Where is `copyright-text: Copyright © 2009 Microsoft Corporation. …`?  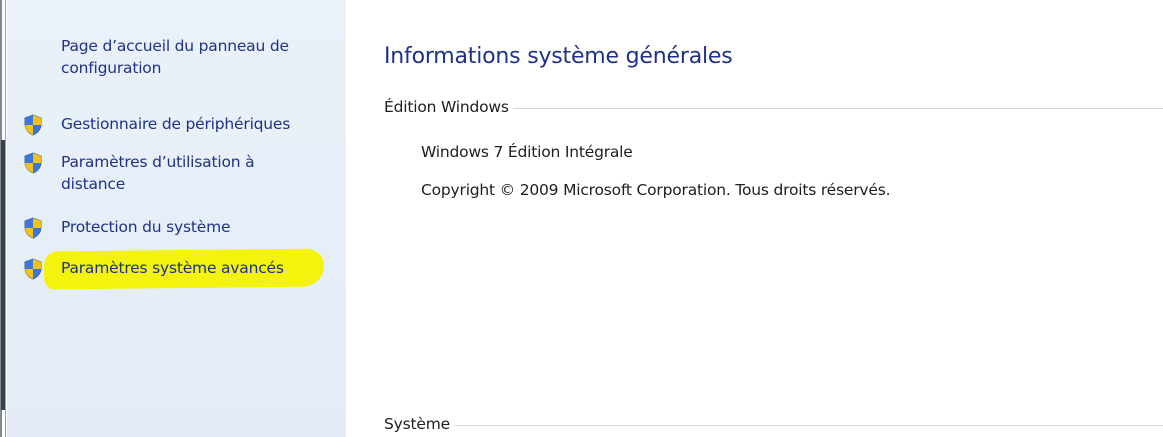
copyright-text: Copyright © 2009 Microsoft Corporation. … is located at coordinates (656, 190).